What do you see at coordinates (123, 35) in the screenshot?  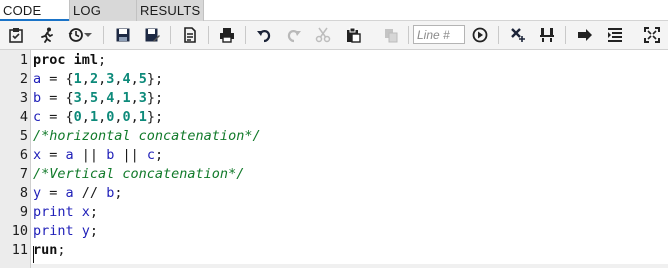 I see `save-icon` at bounding box center [123, 35].